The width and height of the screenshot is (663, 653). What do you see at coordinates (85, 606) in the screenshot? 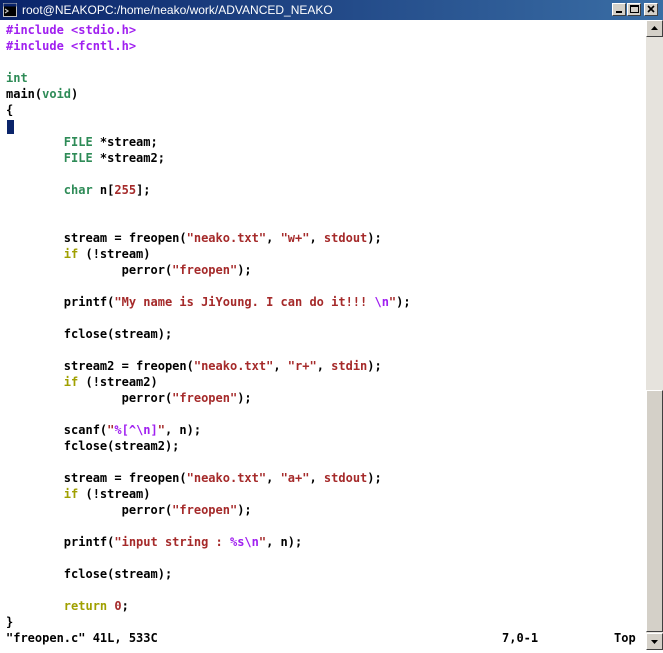
I see `code-token: return` at bounding box center [85, 606].